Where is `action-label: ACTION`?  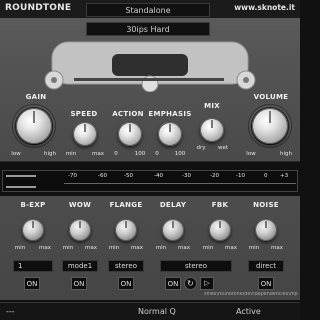 action-label: ACTION is located at coordinates (128, 114).